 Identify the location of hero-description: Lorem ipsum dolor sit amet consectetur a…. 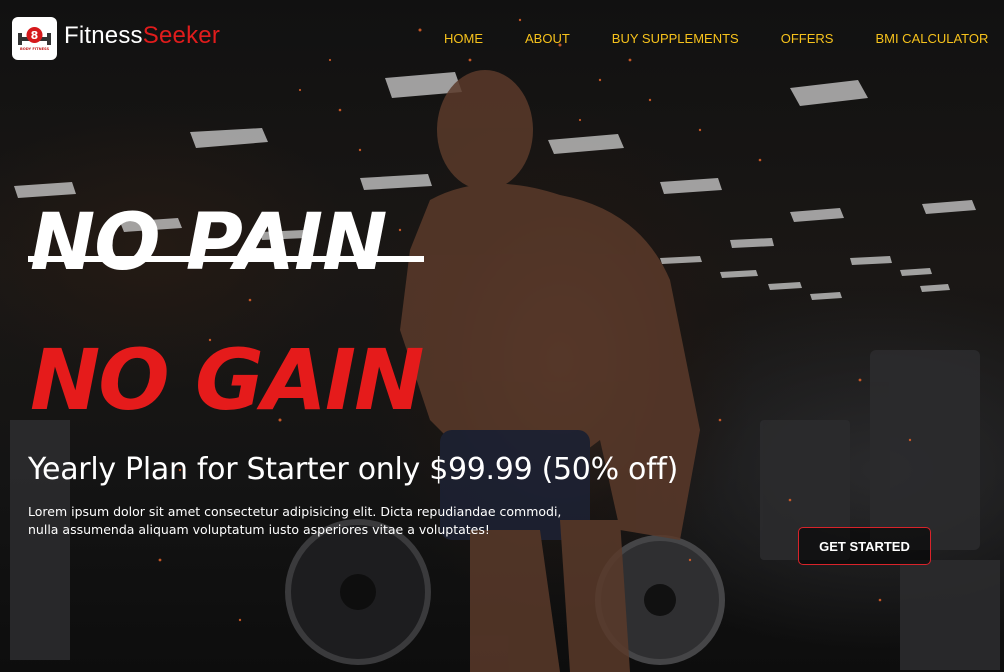
(295, 520).